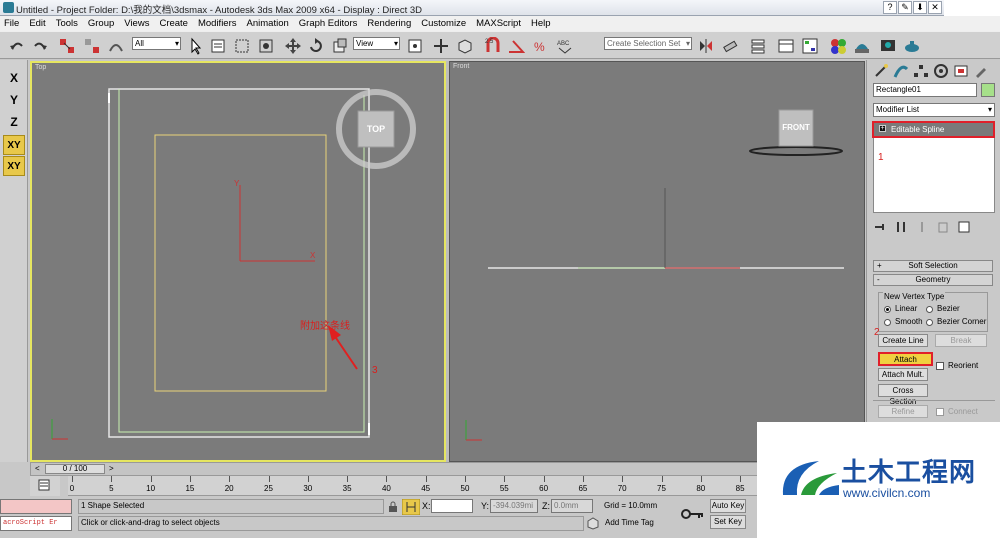  What do you see at coordinates (728, 522) in the screenshot?
I see `set-key-button: Set Key` at bounding box center [728, 522].